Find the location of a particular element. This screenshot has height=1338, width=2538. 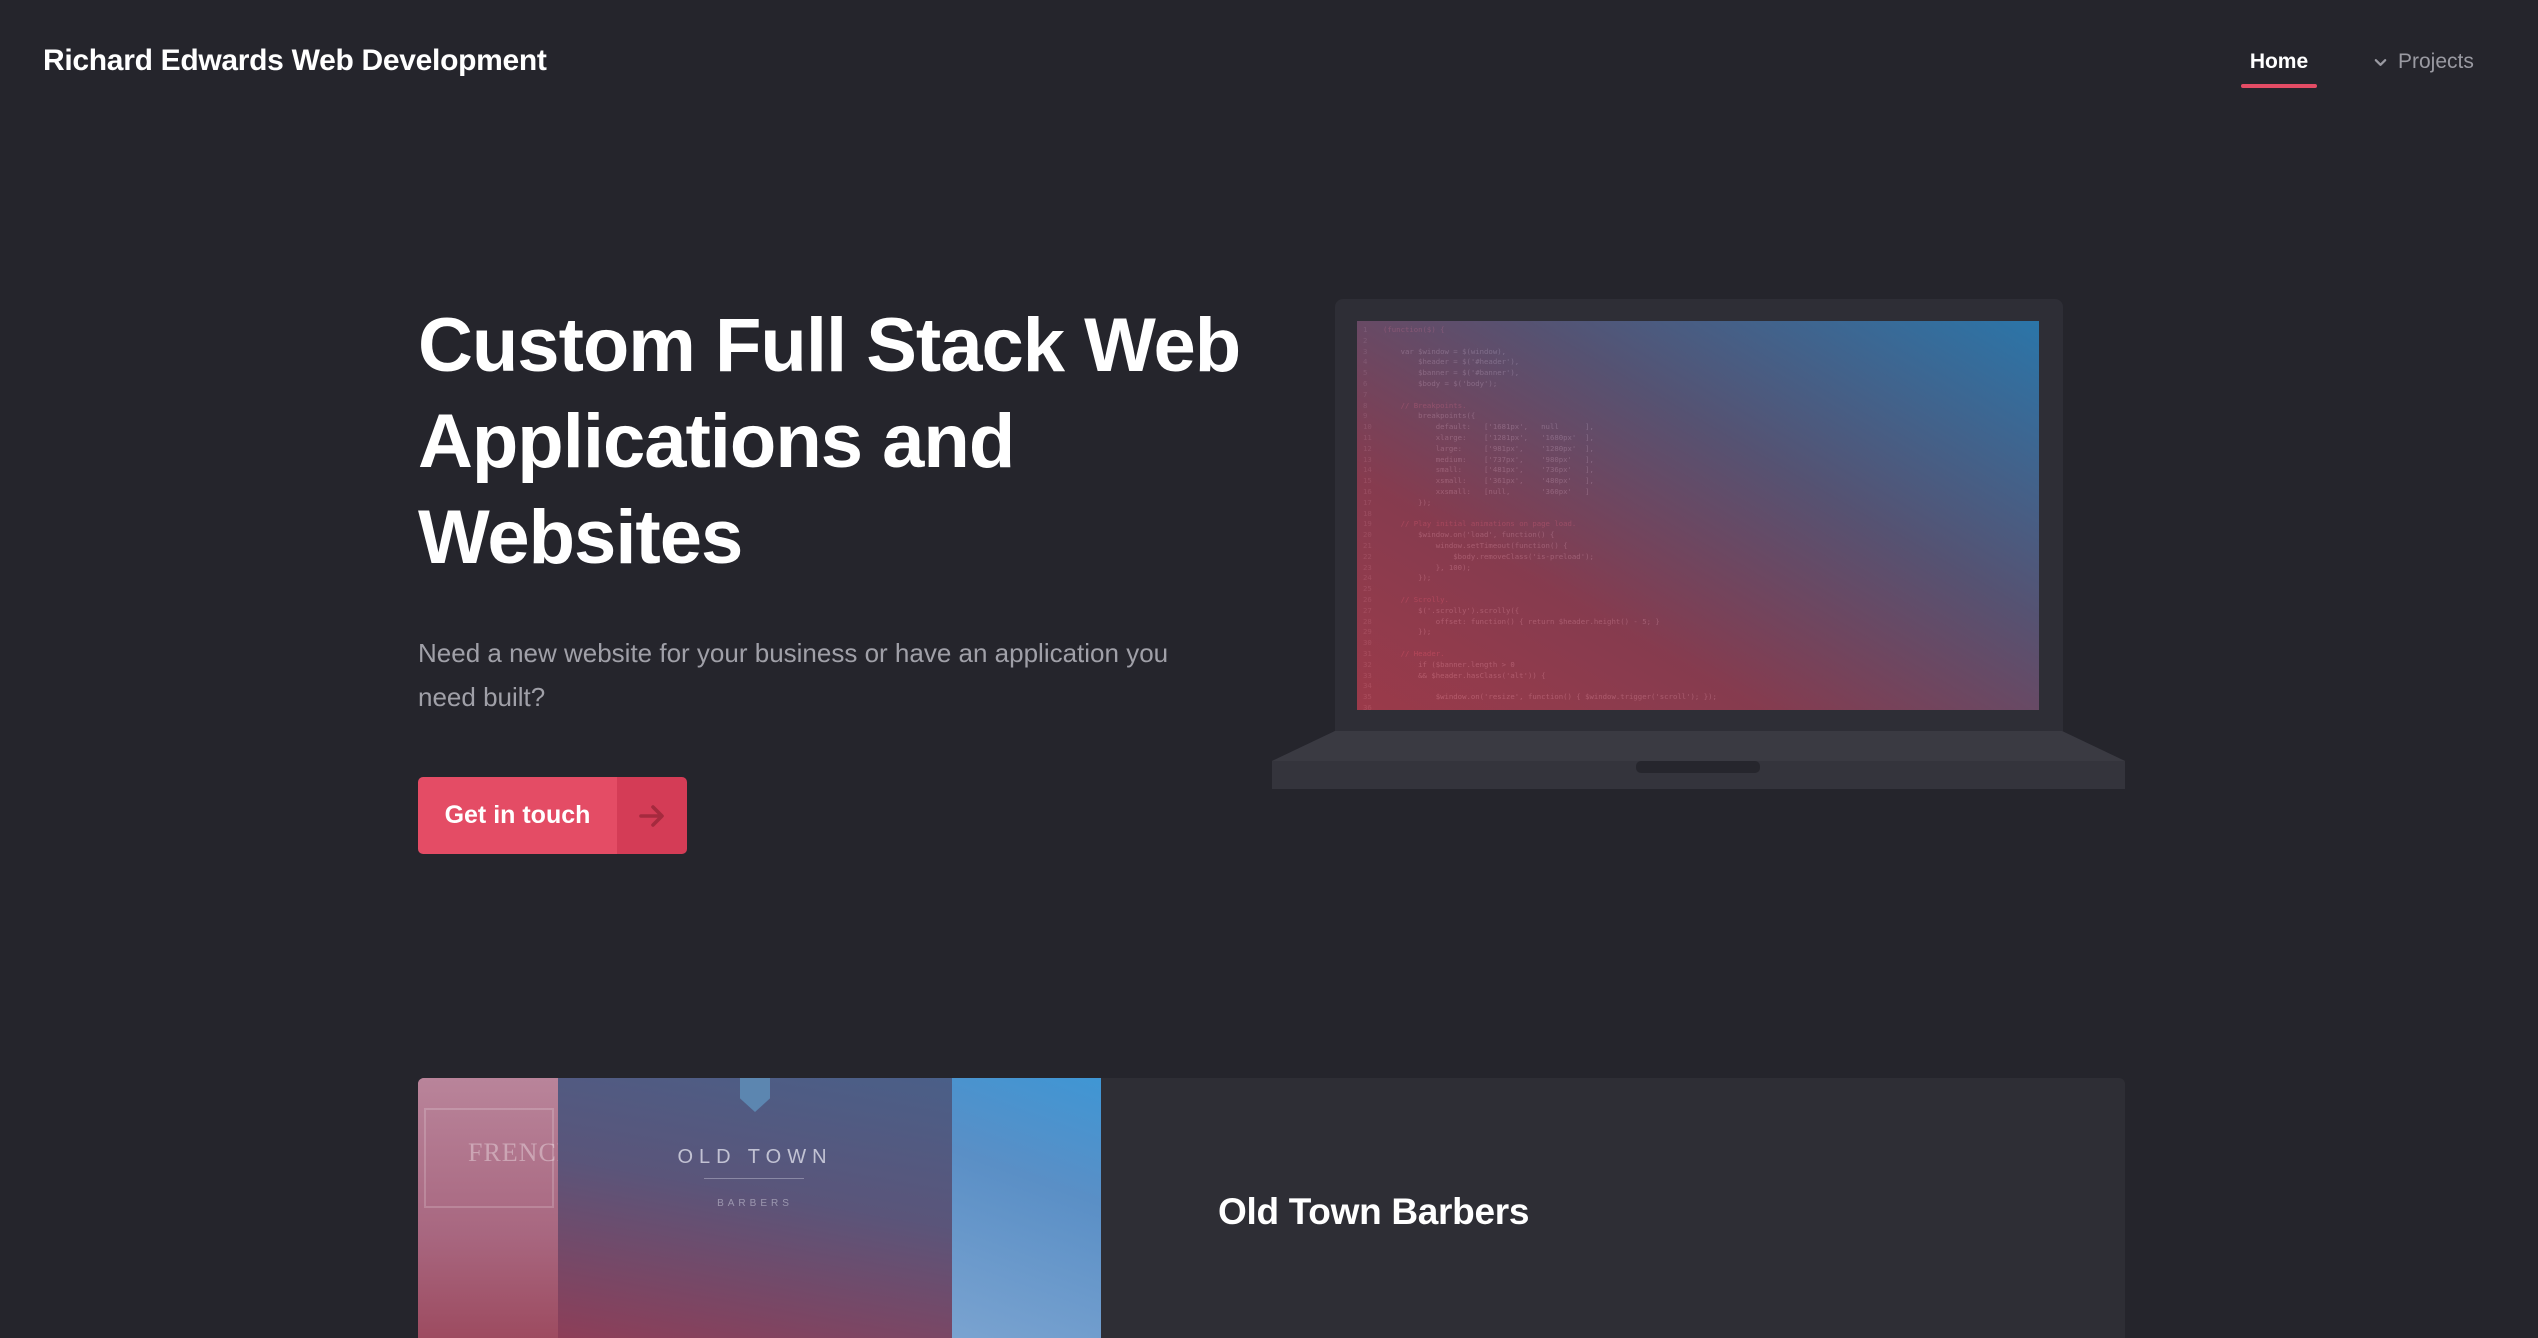

active-underline is located at coordinates (2279, 86).